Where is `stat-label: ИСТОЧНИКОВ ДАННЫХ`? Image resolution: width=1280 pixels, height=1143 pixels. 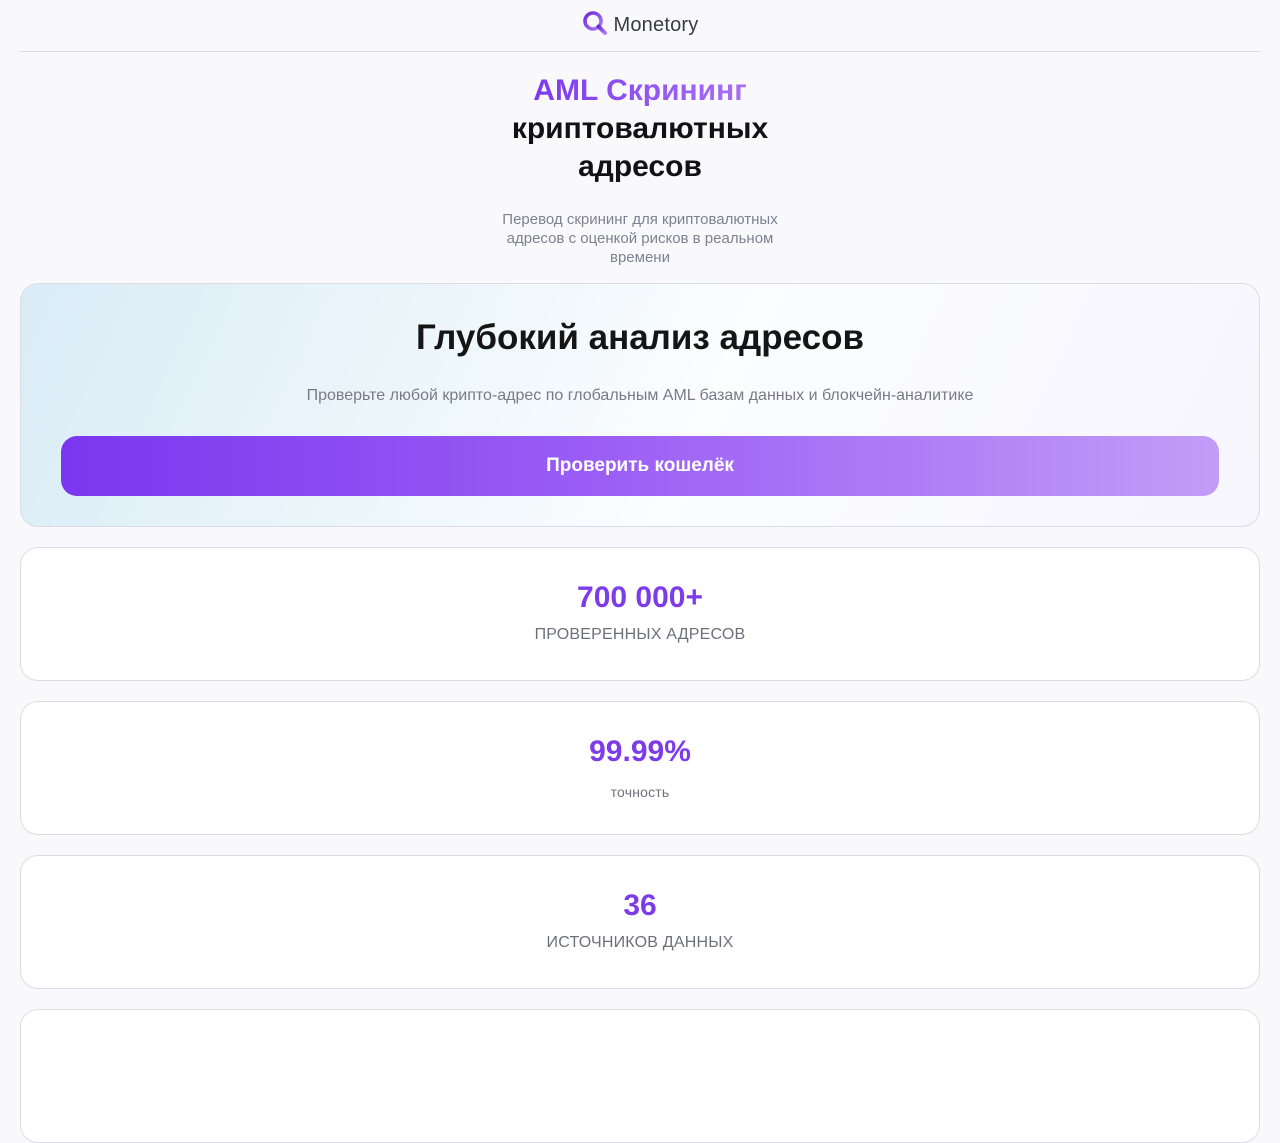
stat-label: ИСТОЧНИКОВ ДАННЫХ is located at coordinates (640, 942).